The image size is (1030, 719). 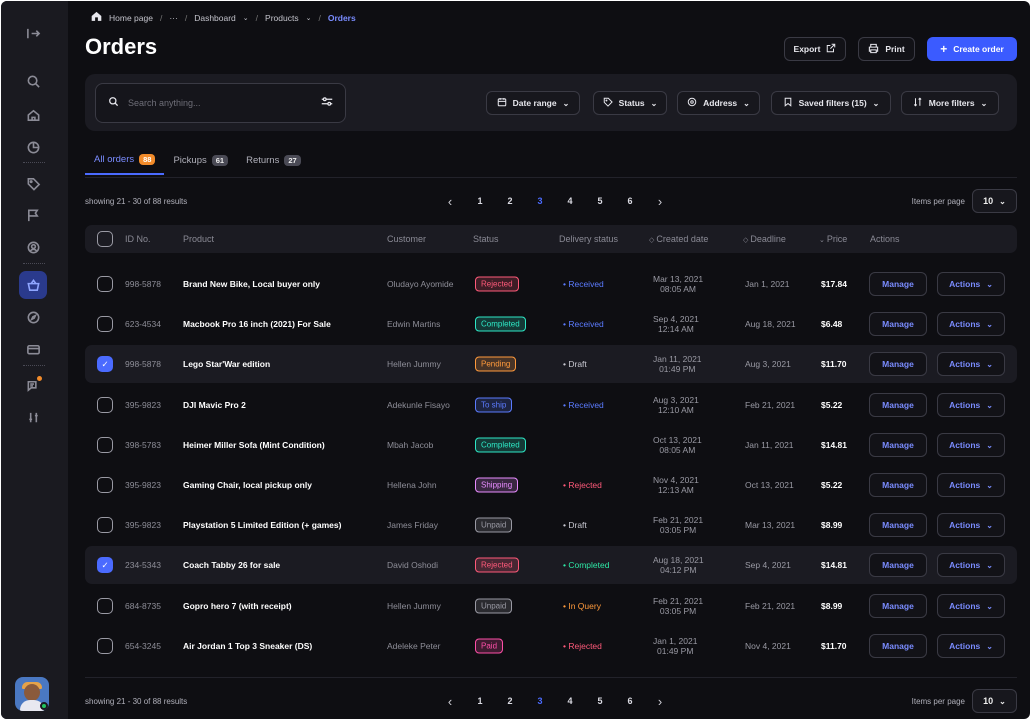 What do you see at coordinates (510, 701) in the screenshot?
I see `page-button: 2` at bounding box center [510, 701].